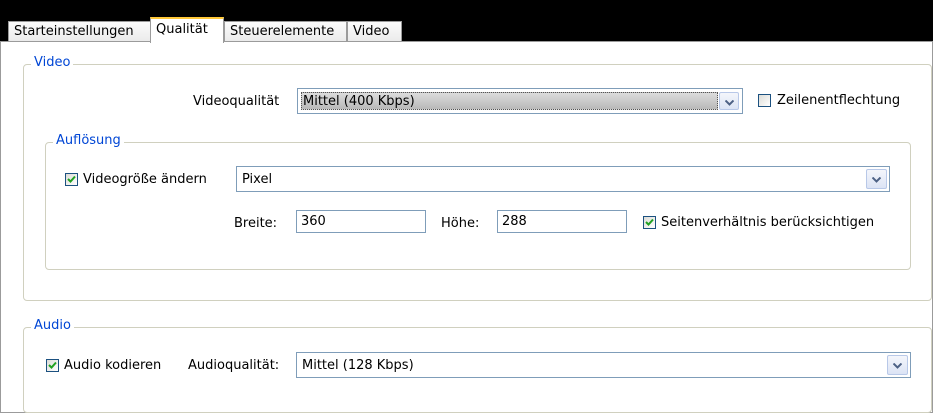 The image size is (933, 413). I want to click on audio-quality-label: Audioqualität:, so click(234, 365).